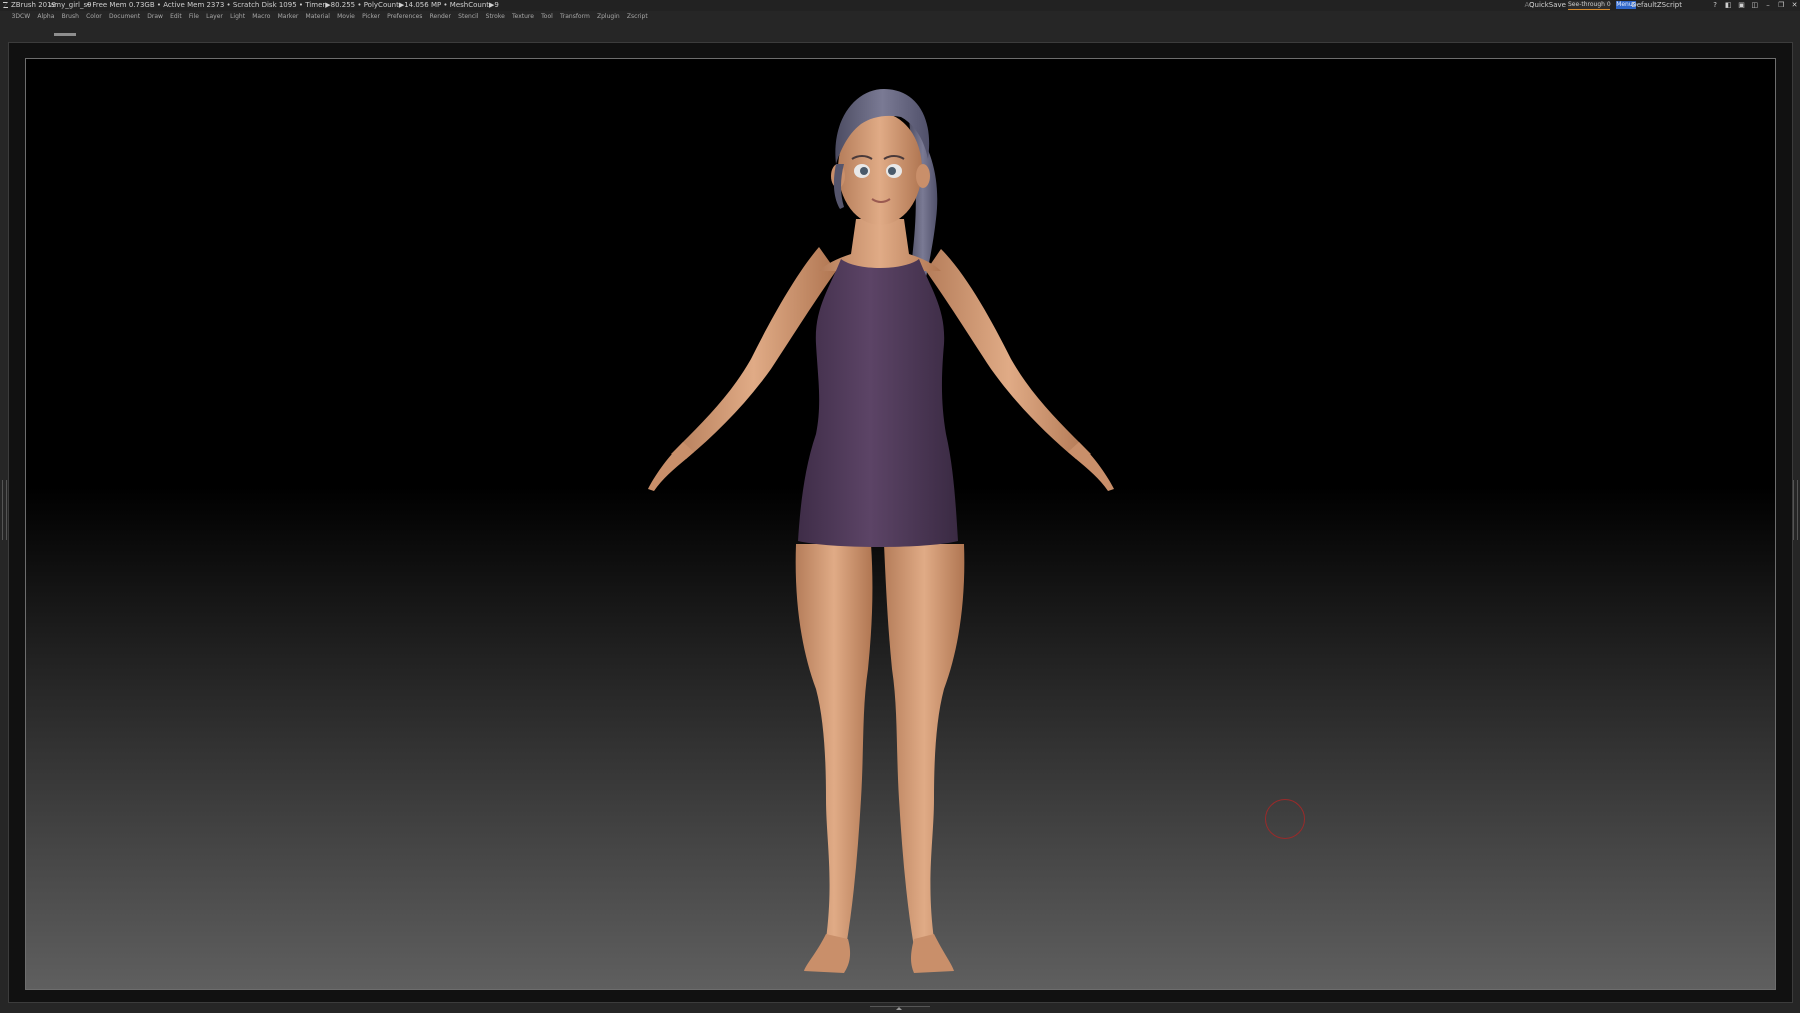  I want to click on menu-material: Material, so click(318, 17).